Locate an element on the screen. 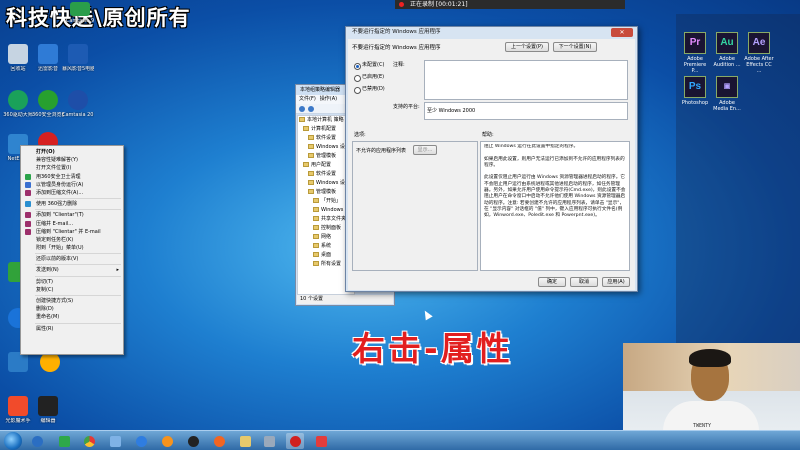 The image size is (800, 450). taskbar-app-orange is located at coordinates (167, 441).